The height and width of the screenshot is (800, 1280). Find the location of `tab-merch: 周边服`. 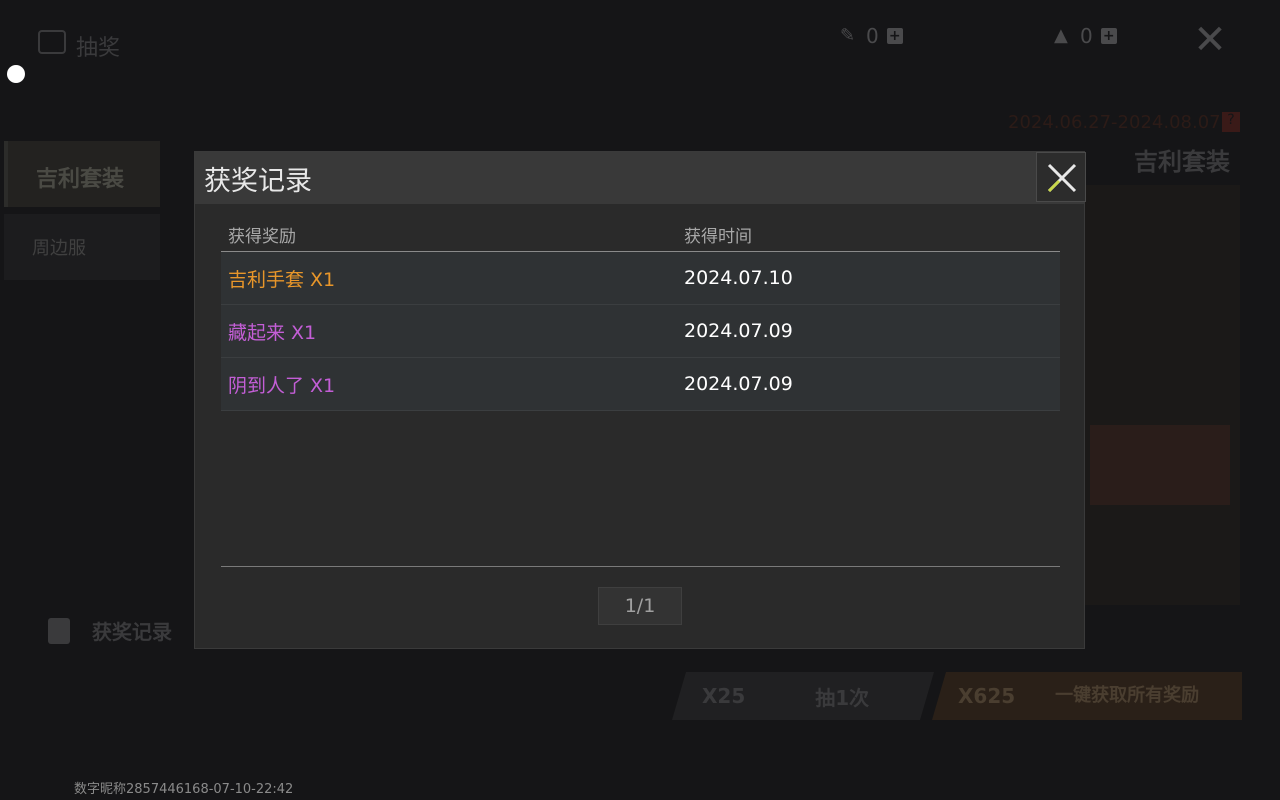

tab-merch: 周边服 is located at coordinates (82, 247).